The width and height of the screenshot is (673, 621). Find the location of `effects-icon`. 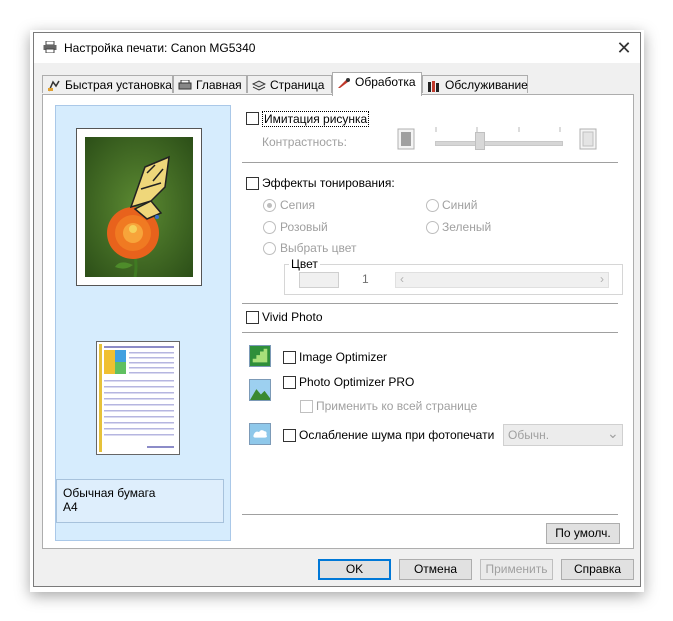

effects-icon is located at coordinates (344, 82).